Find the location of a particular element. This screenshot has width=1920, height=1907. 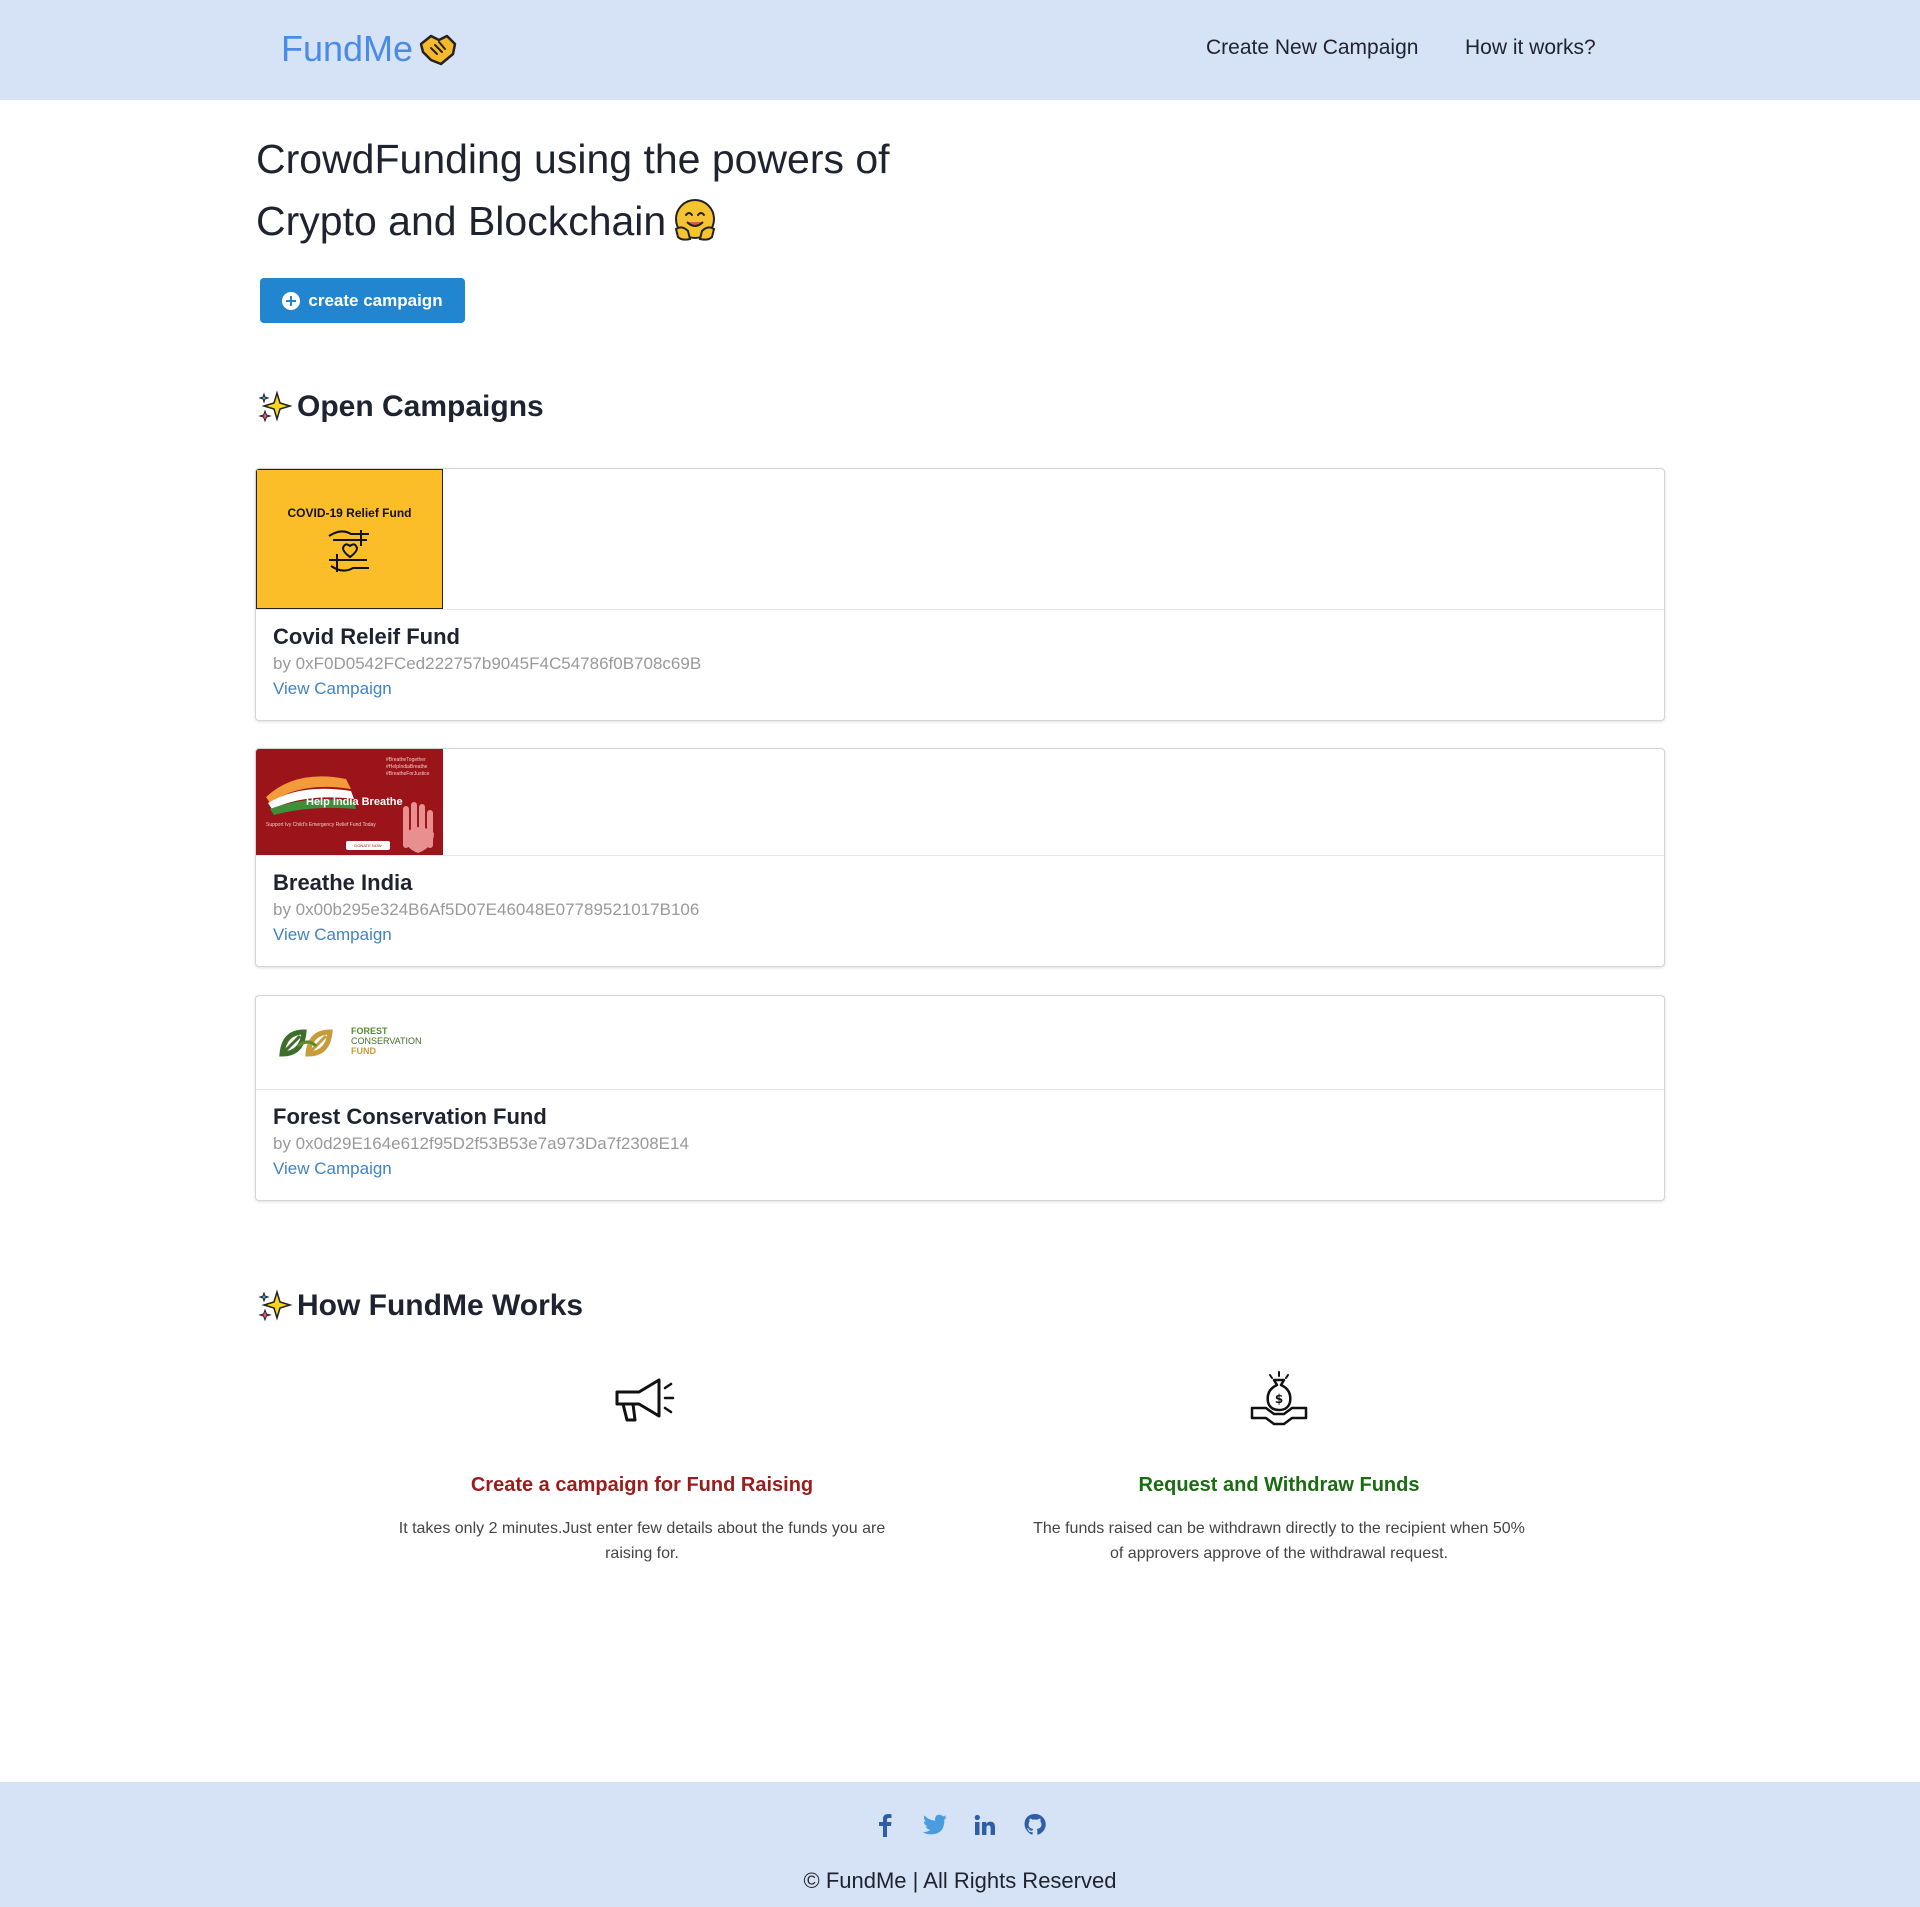

money-bag-icon: $ is located at coordinates (1279, 1398).